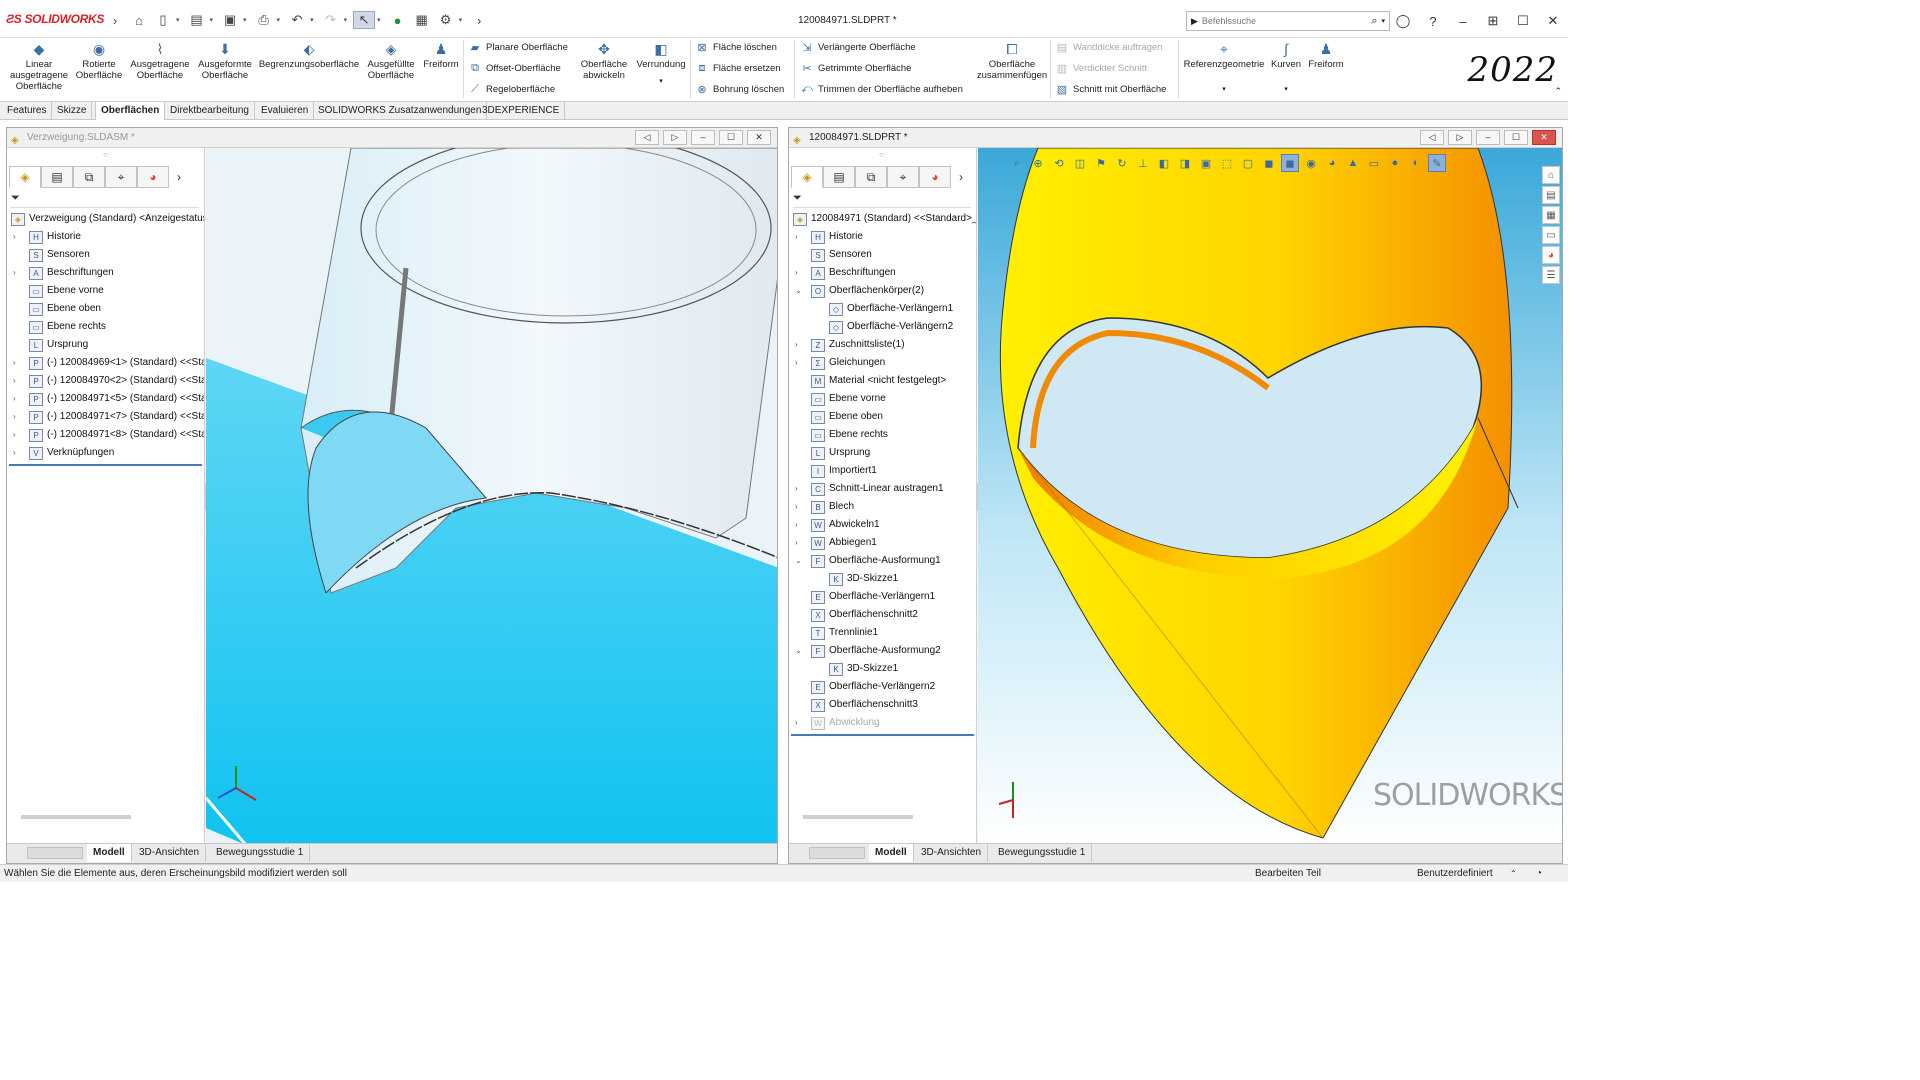 The height and width of the screenshot is (1080, 1920). Describe the element at coordinates (1332, 163) in the screenshot. I see `appearance-icon: ◕` at that location.